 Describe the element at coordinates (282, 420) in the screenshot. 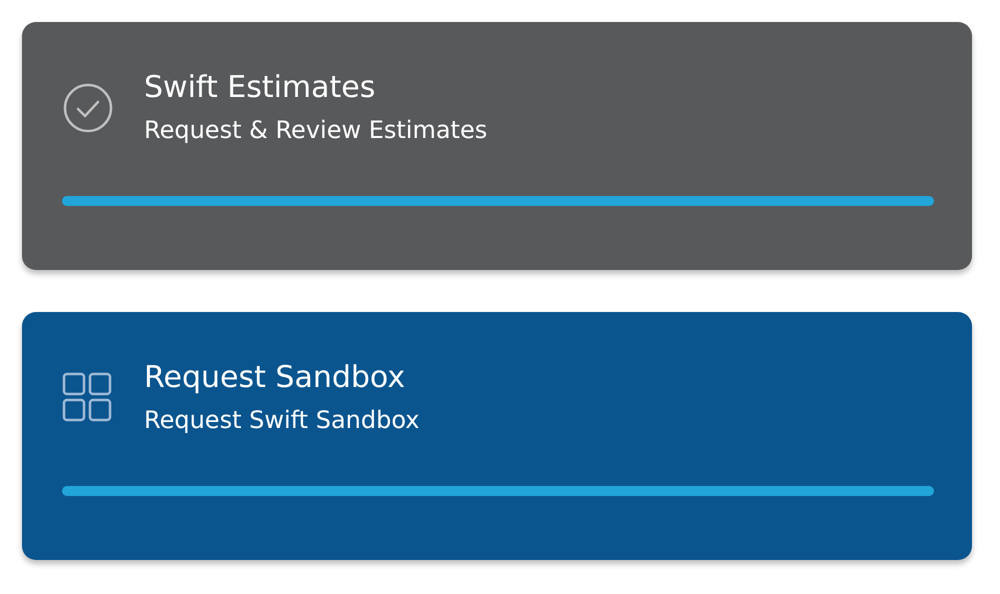

I see `card-subtitle: Request Swift Sandbox` at that location.